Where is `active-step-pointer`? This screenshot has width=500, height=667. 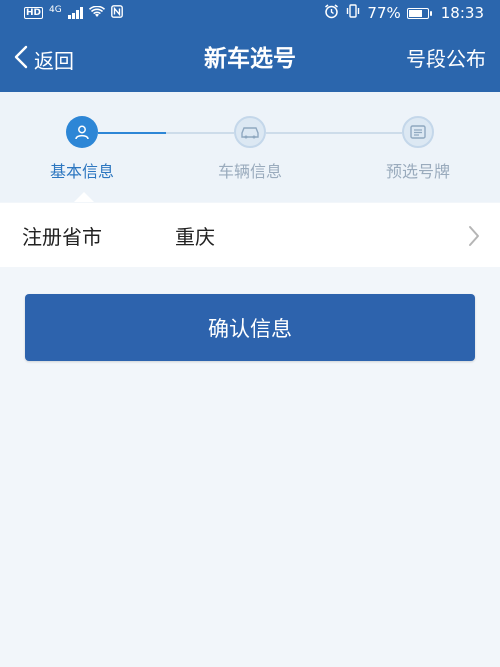 active-step-pointer is located at coordinates (84, 197).